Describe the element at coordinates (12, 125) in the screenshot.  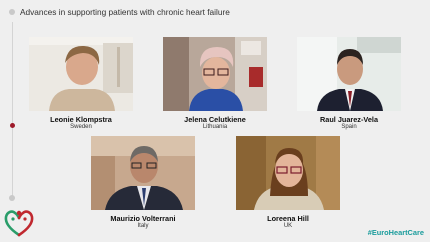
I see `timeline-marker` at that location.